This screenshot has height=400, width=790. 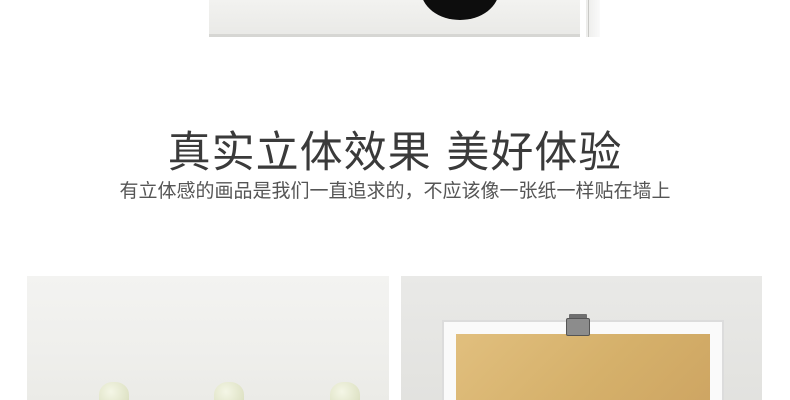 I want to click on photo-sill, so click(x=394, y=35).